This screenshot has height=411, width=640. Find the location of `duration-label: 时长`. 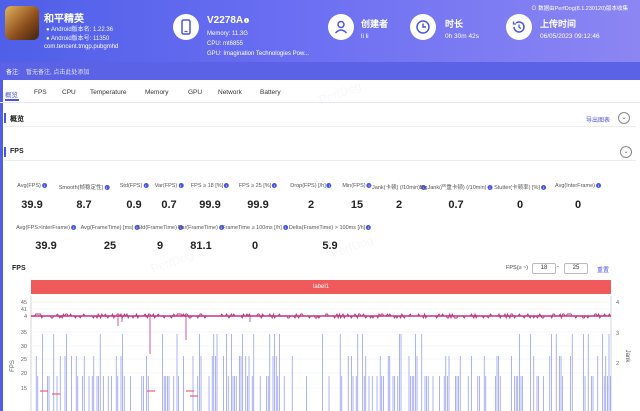

duration-label: 时长 is located at coordinates (454, 24).